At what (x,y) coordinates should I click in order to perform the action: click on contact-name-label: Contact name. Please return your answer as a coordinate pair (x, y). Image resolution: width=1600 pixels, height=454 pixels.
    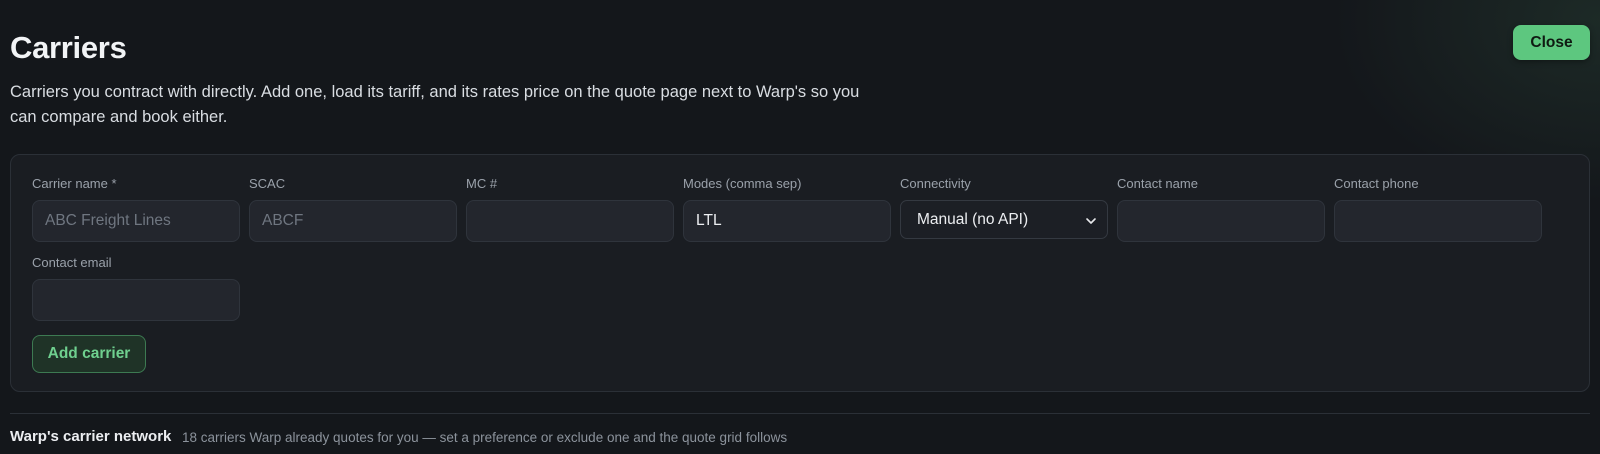
    Looking at the image, I should click on (1157, 183).